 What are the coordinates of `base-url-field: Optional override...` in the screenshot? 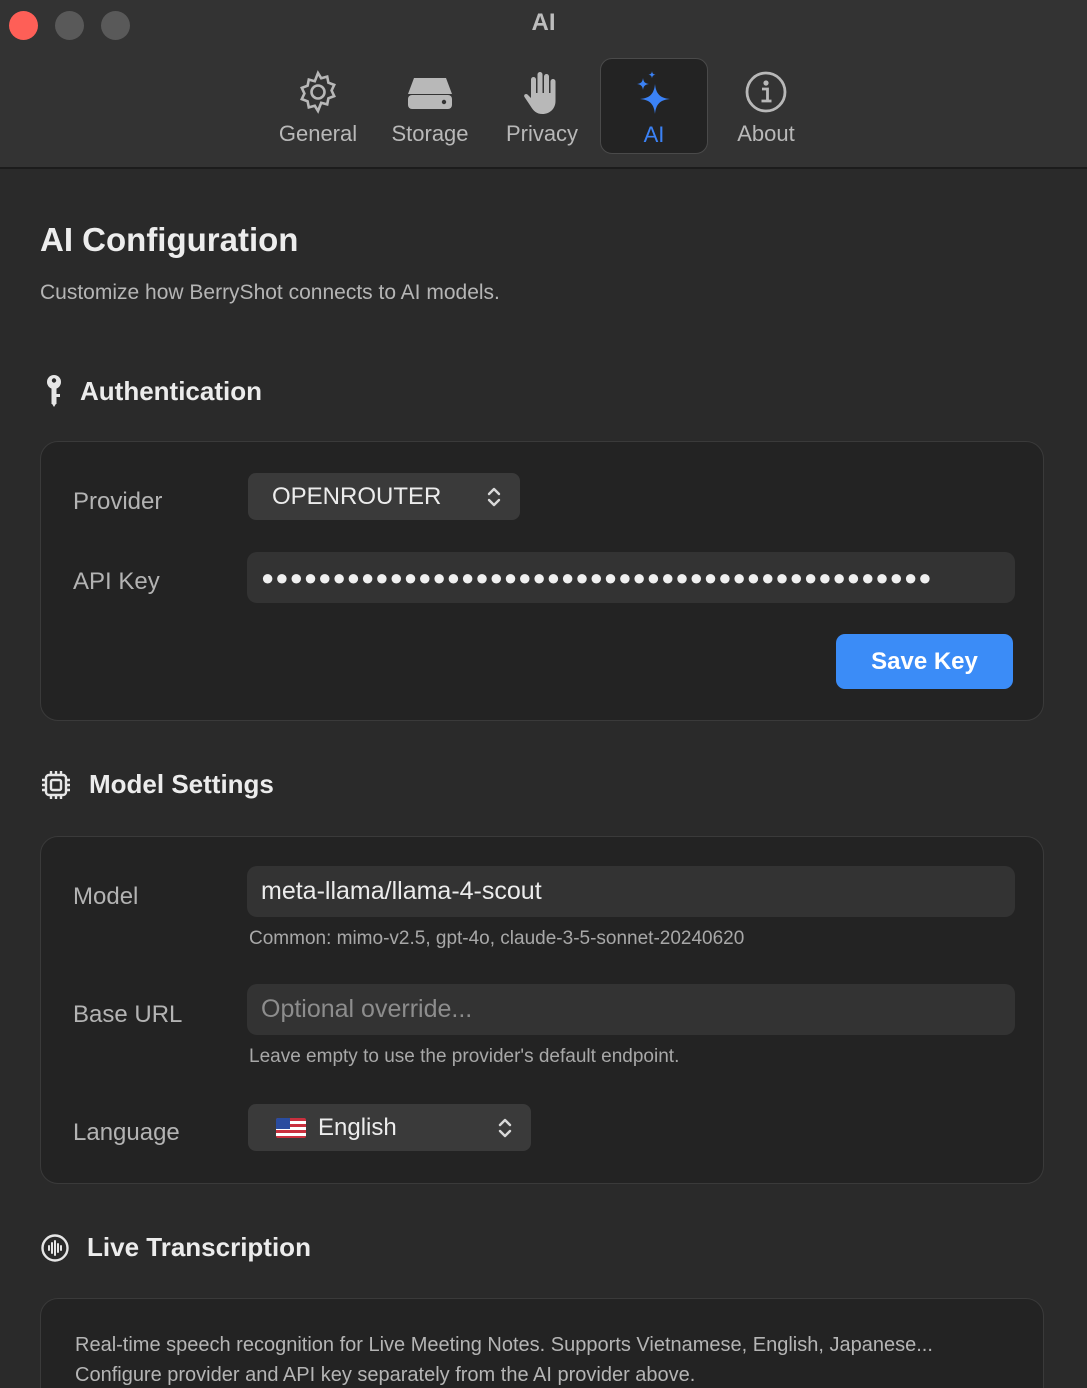 It's located at (631, 1009).